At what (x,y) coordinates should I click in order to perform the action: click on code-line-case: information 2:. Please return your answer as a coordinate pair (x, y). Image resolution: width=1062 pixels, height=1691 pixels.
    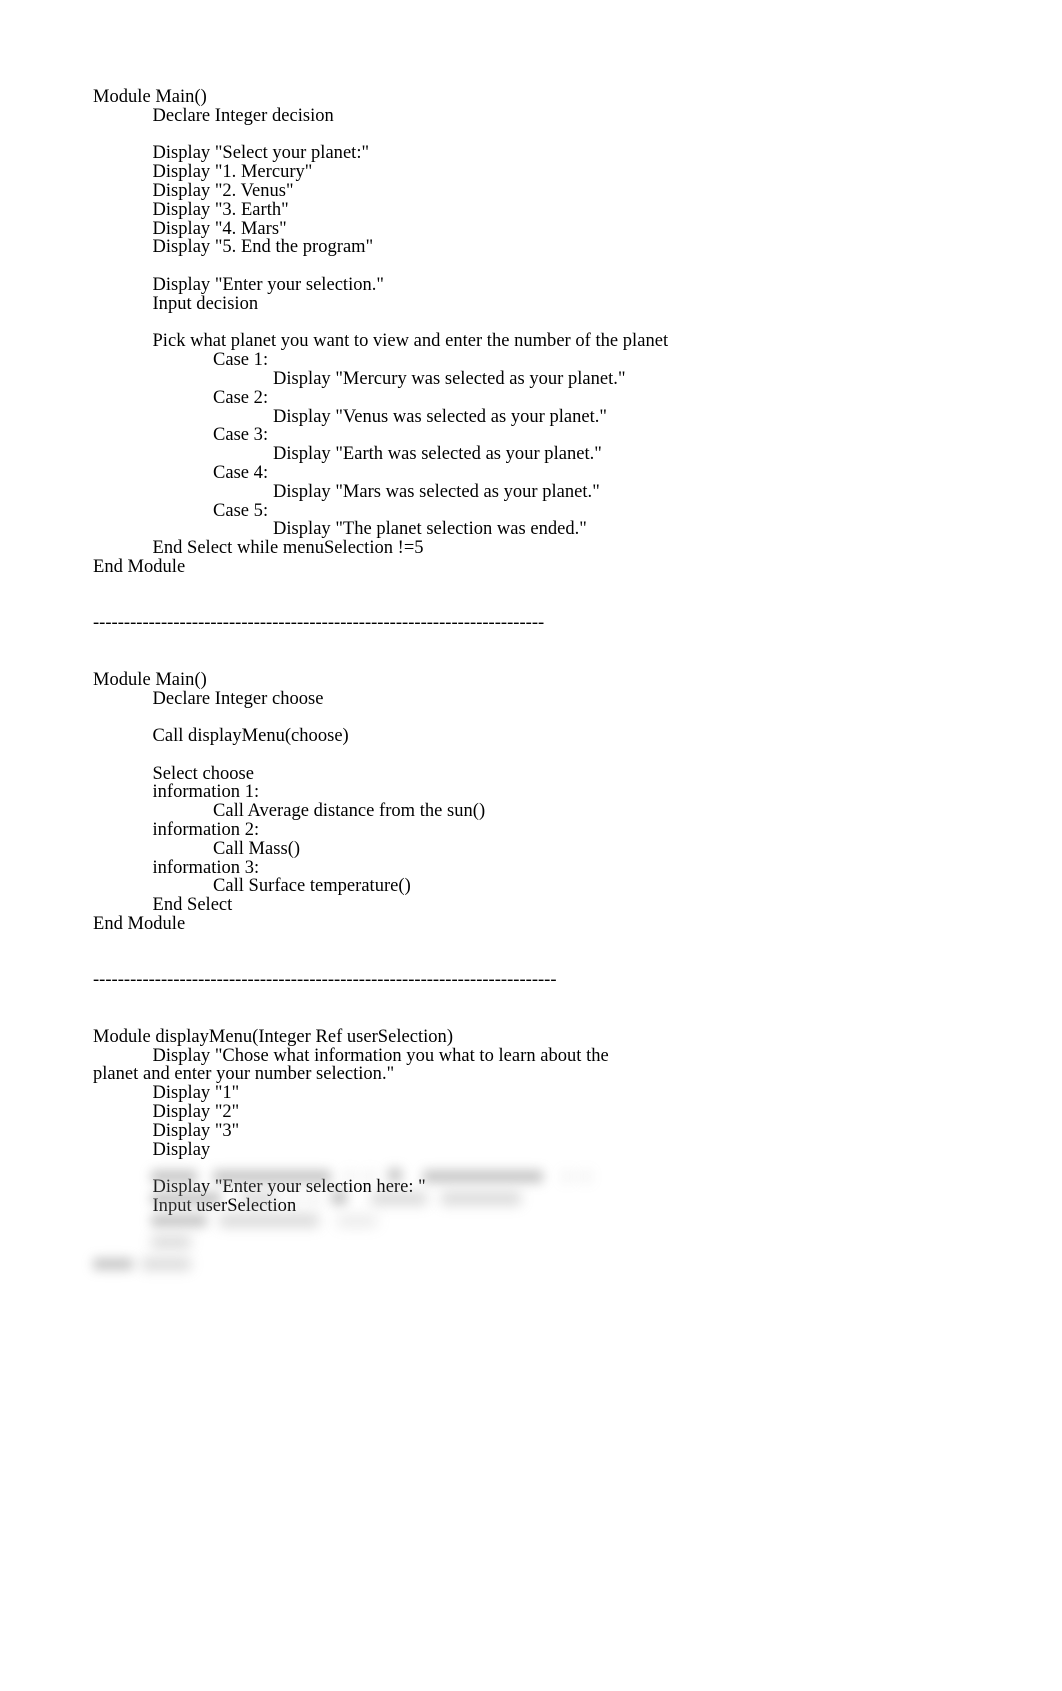
    Looking at the image, I should click on (206, 830).